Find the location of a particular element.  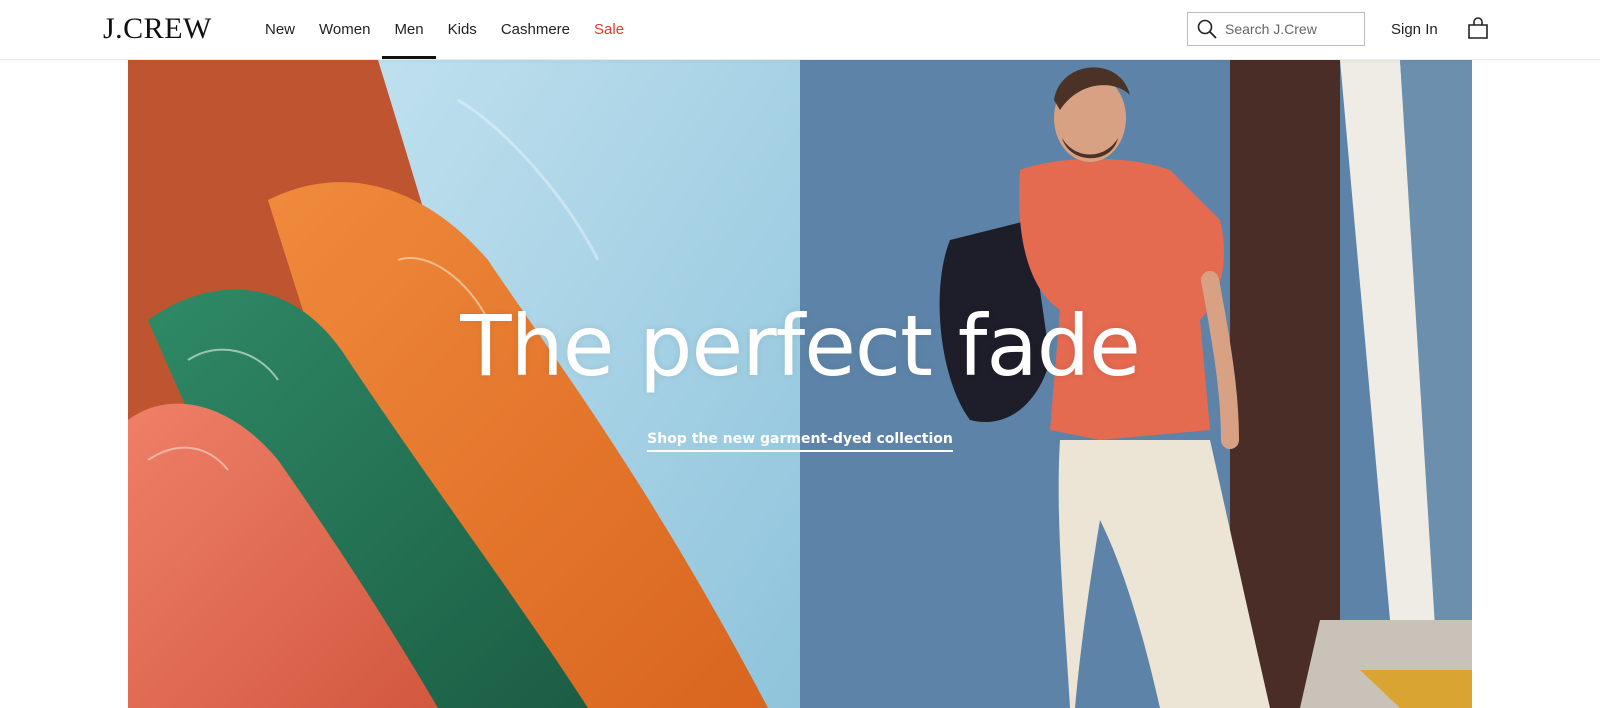

main-nav: New Women Men Kids Cashmere Sale is located at coordinates (444, 29).